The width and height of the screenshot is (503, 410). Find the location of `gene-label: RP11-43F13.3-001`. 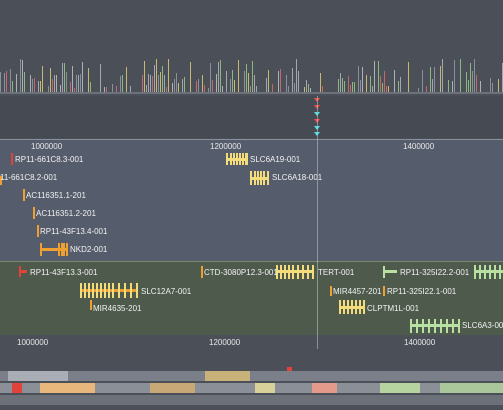

gene-label: RP11-43F13.3-001 is located at coordinates (63, 272).